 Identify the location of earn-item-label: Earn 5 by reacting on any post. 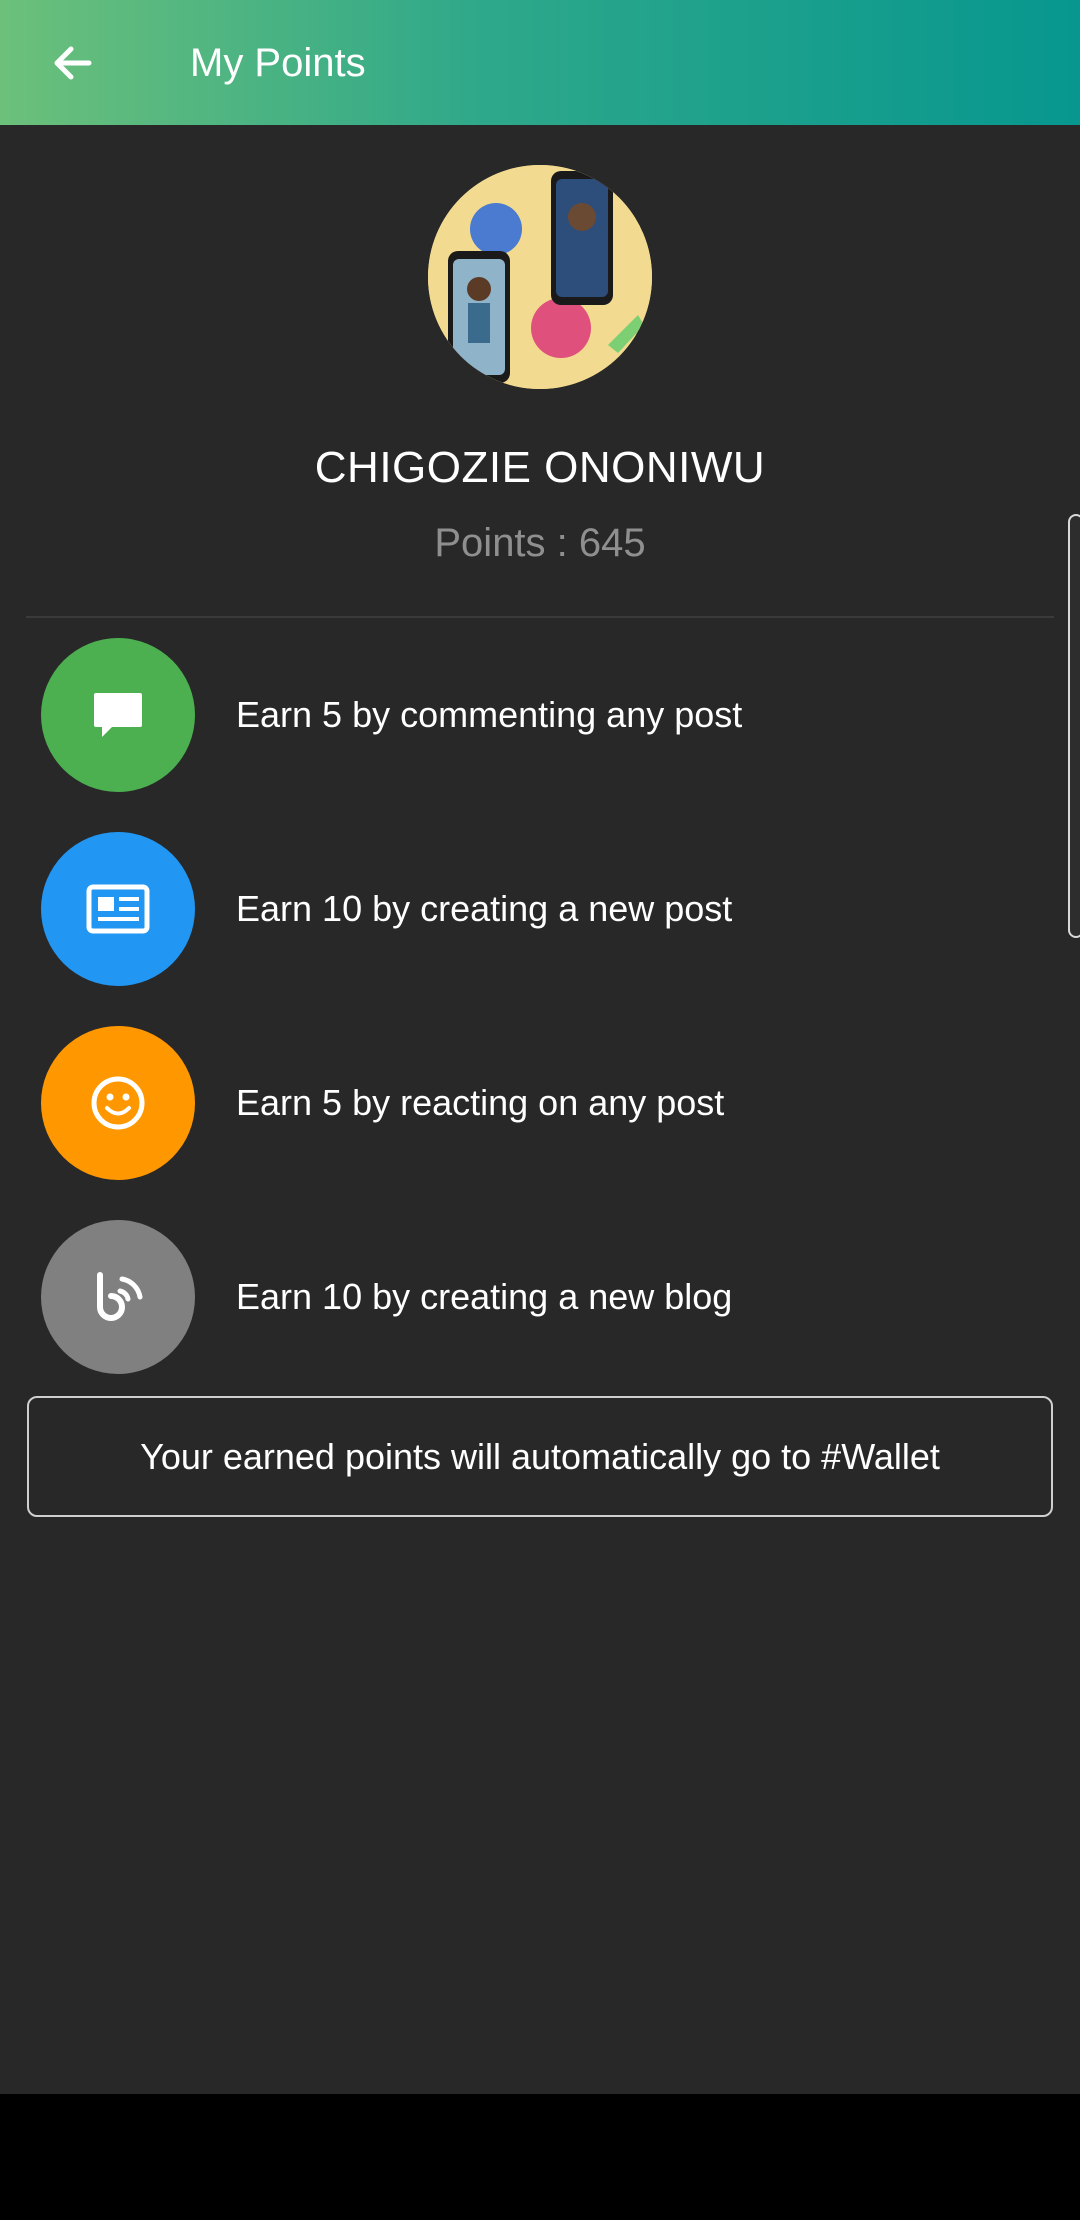
(480, 1102).